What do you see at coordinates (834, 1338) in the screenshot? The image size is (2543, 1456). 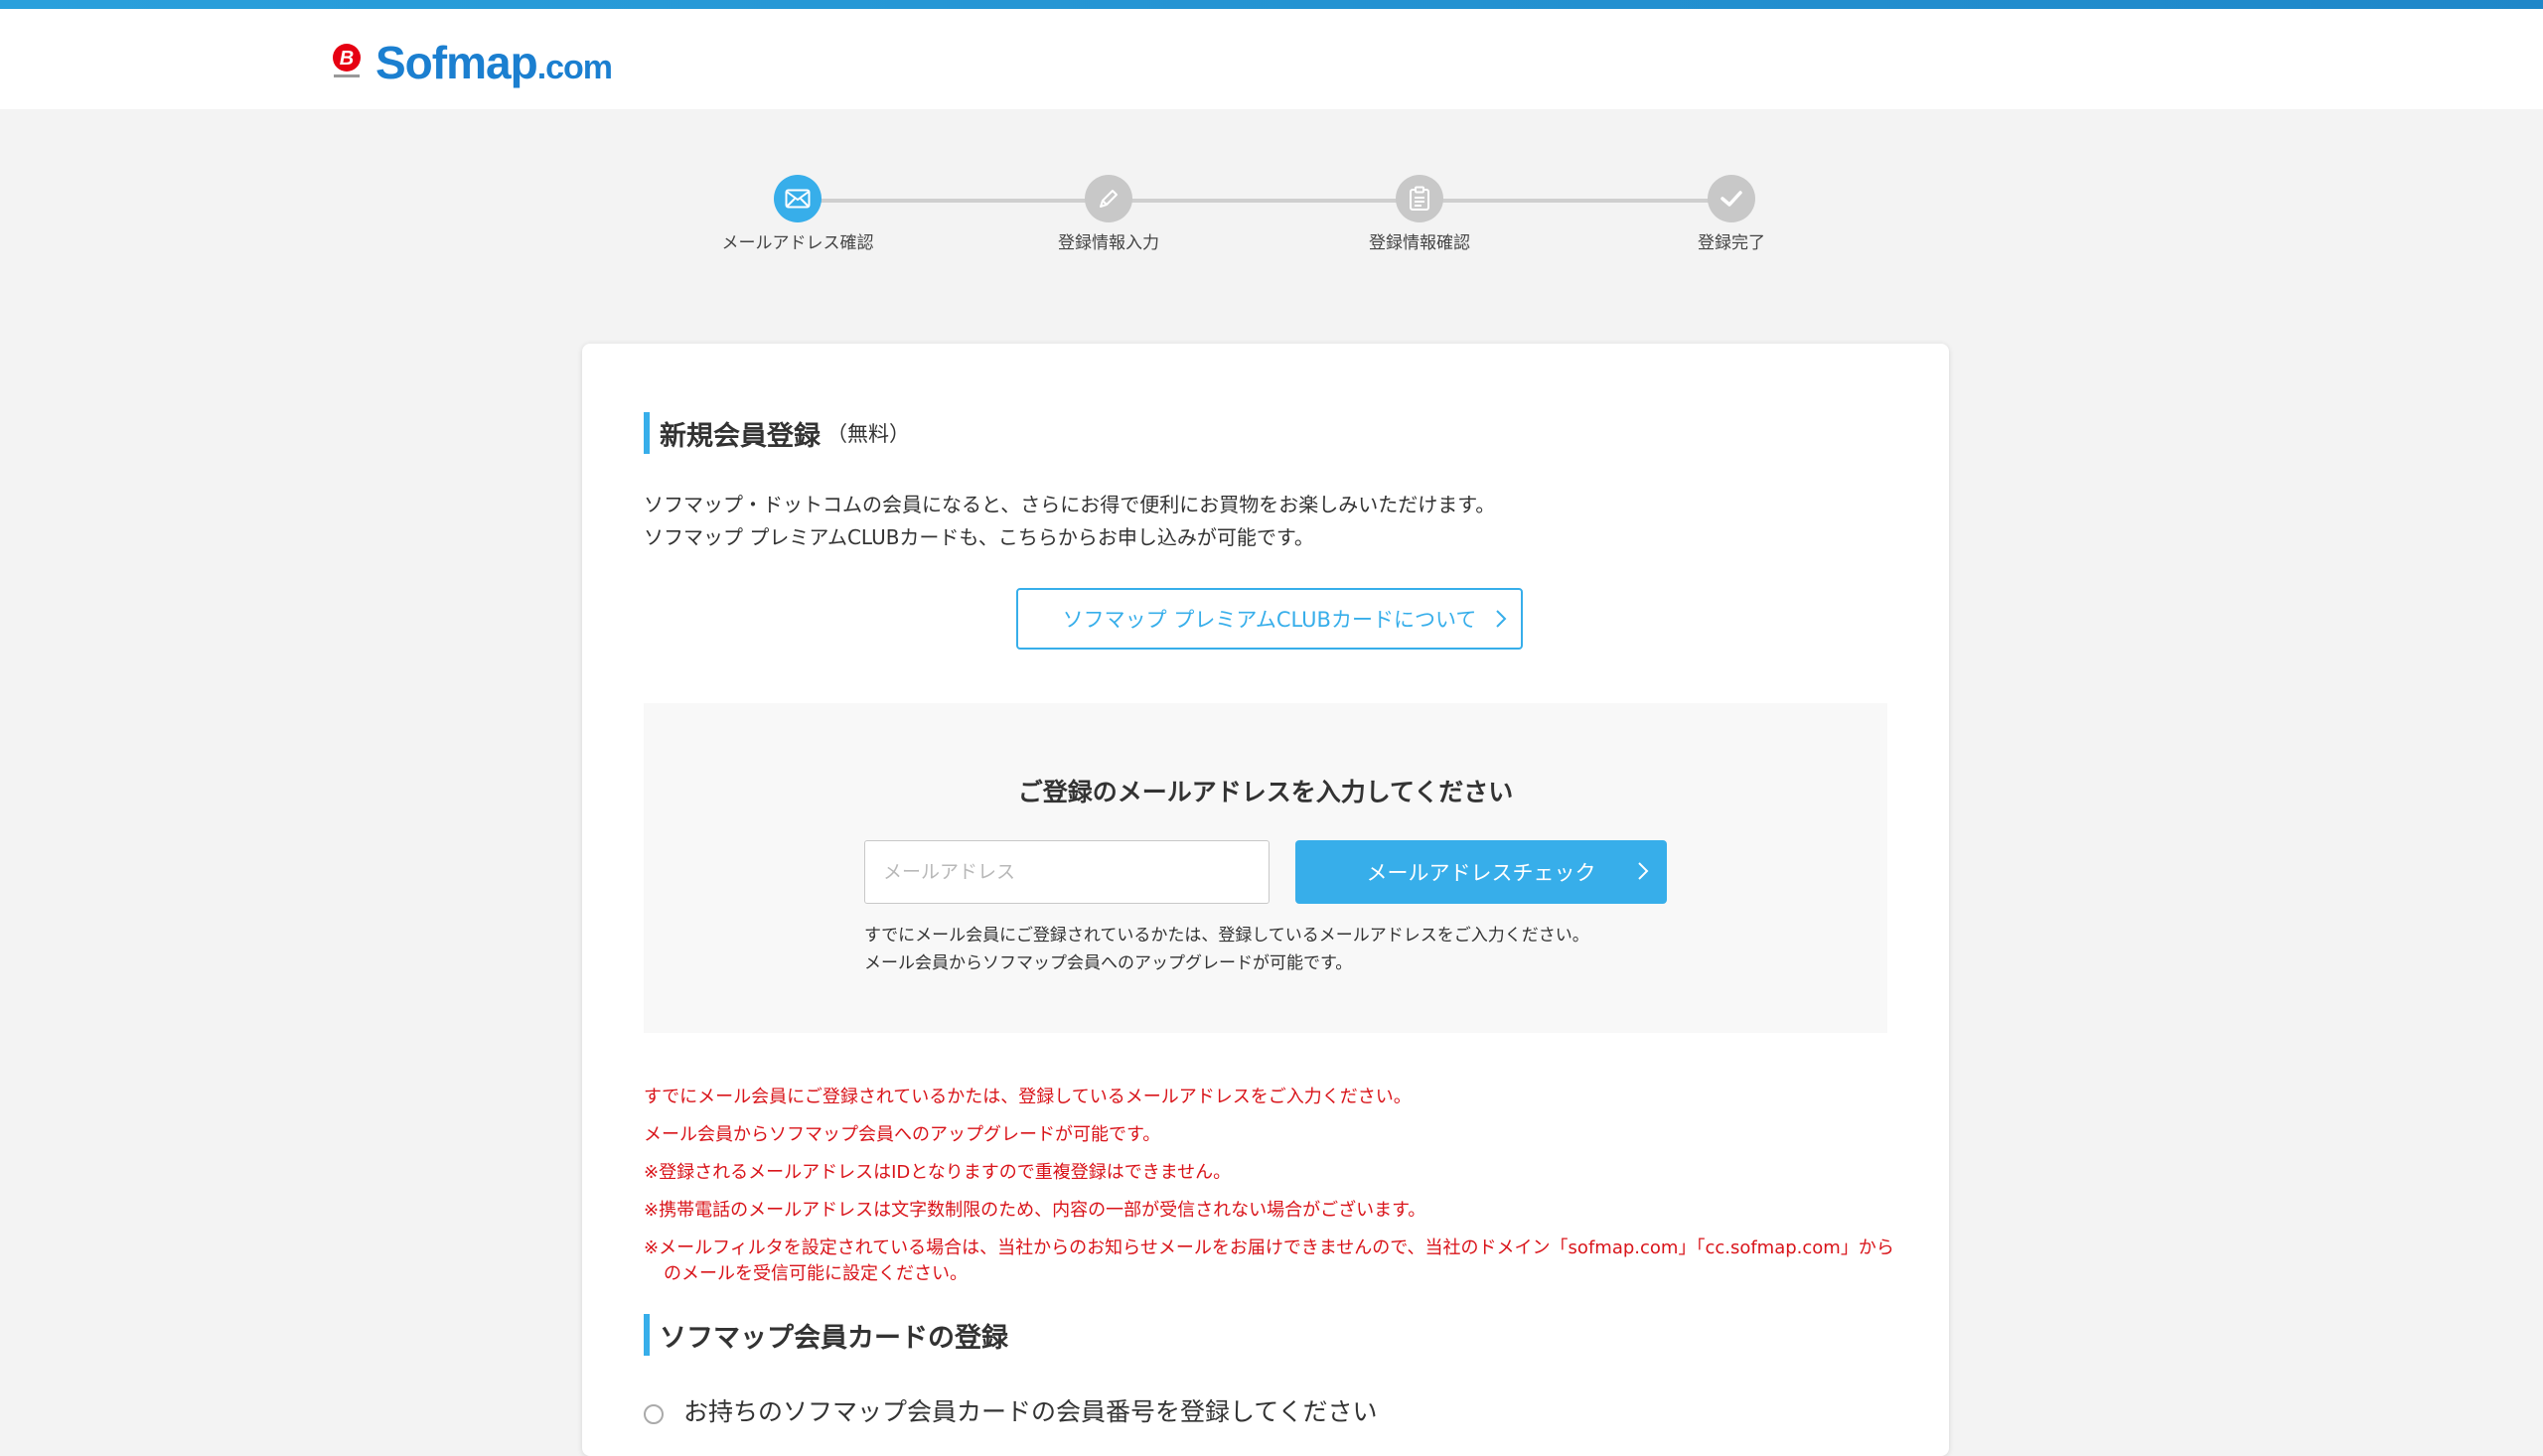 I see `section-title: ソフマップ会員カードの登録` at bounding box center [834, 1338].